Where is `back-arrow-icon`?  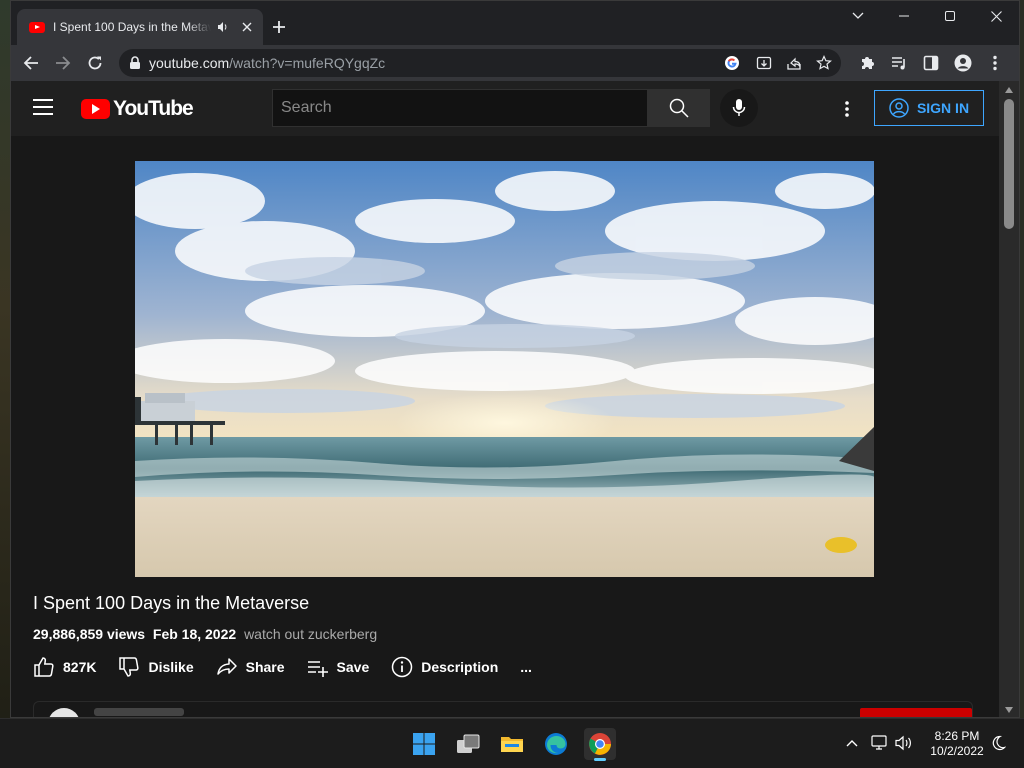 back-arrow-icon is located at coordinates (30, 63).